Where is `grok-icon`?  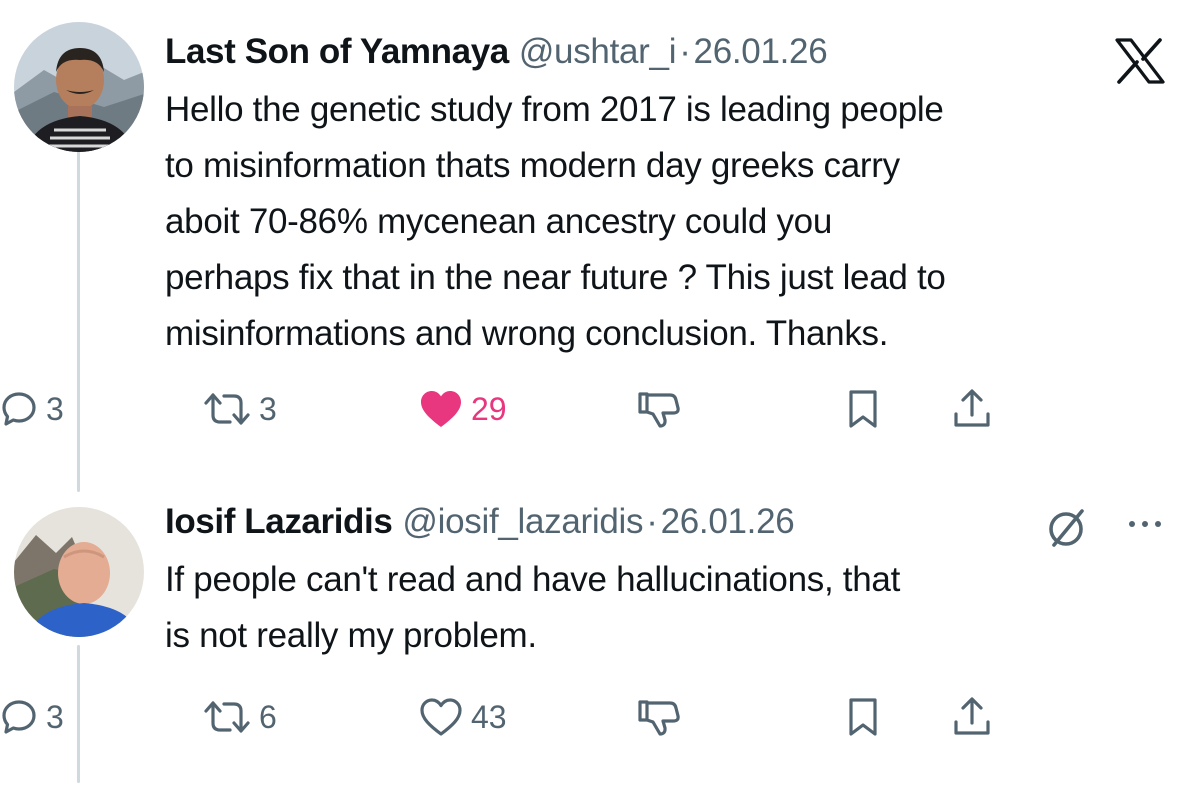 grok-icon is located at coordinates (1067, 530).